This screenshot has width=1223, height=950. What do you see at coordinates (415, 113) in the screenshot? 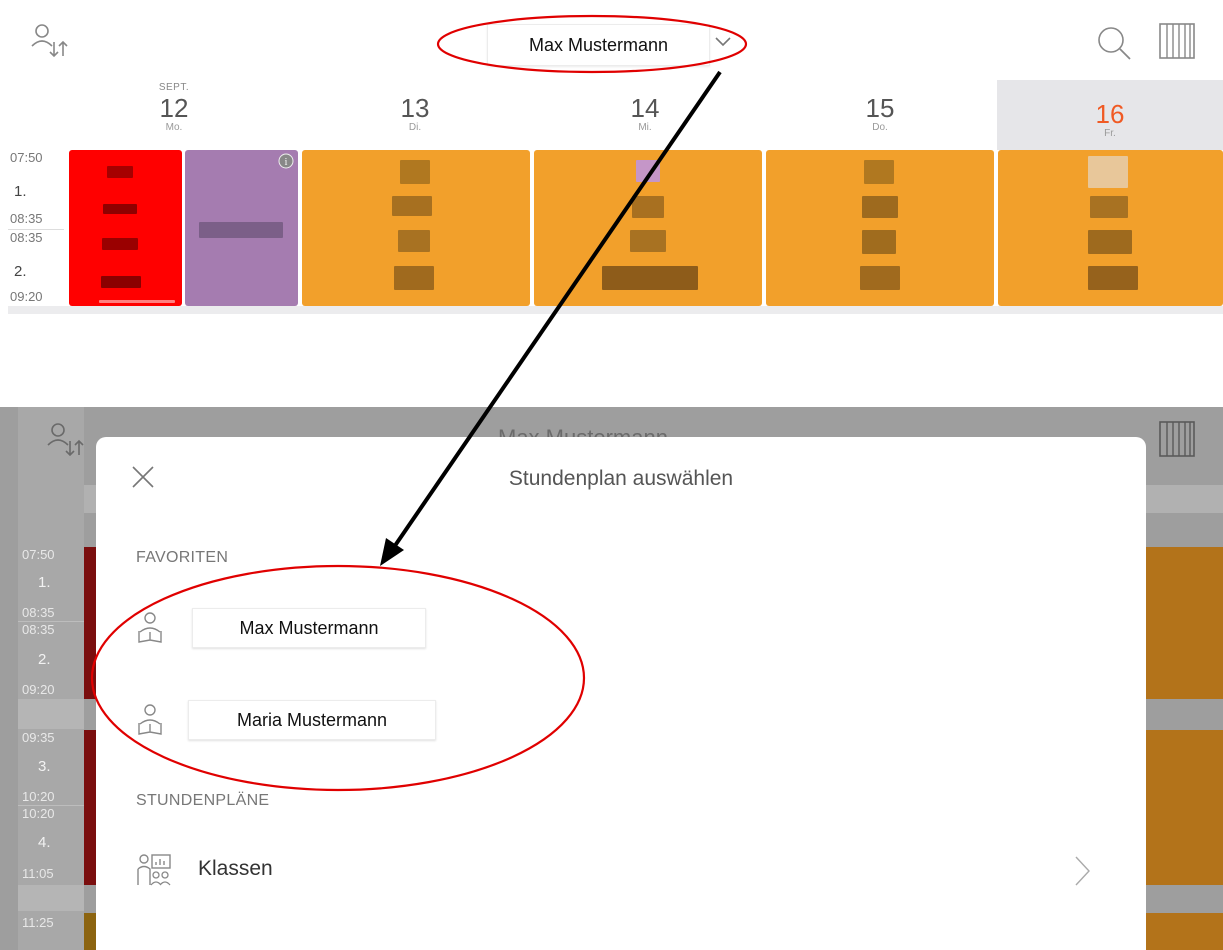
I see `day-header-tuesday: 13 Di.` at bounding box center [415, 113].